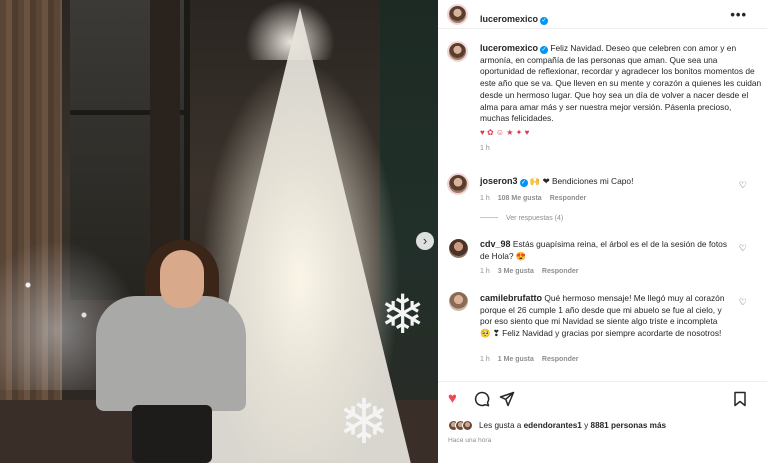 This screenshot has width=767, height=463. What do you see at coordinates (516, 359) in the screenshot?
I see `comment-likes: 1 Me gusta` at bounding box center [516, 359].